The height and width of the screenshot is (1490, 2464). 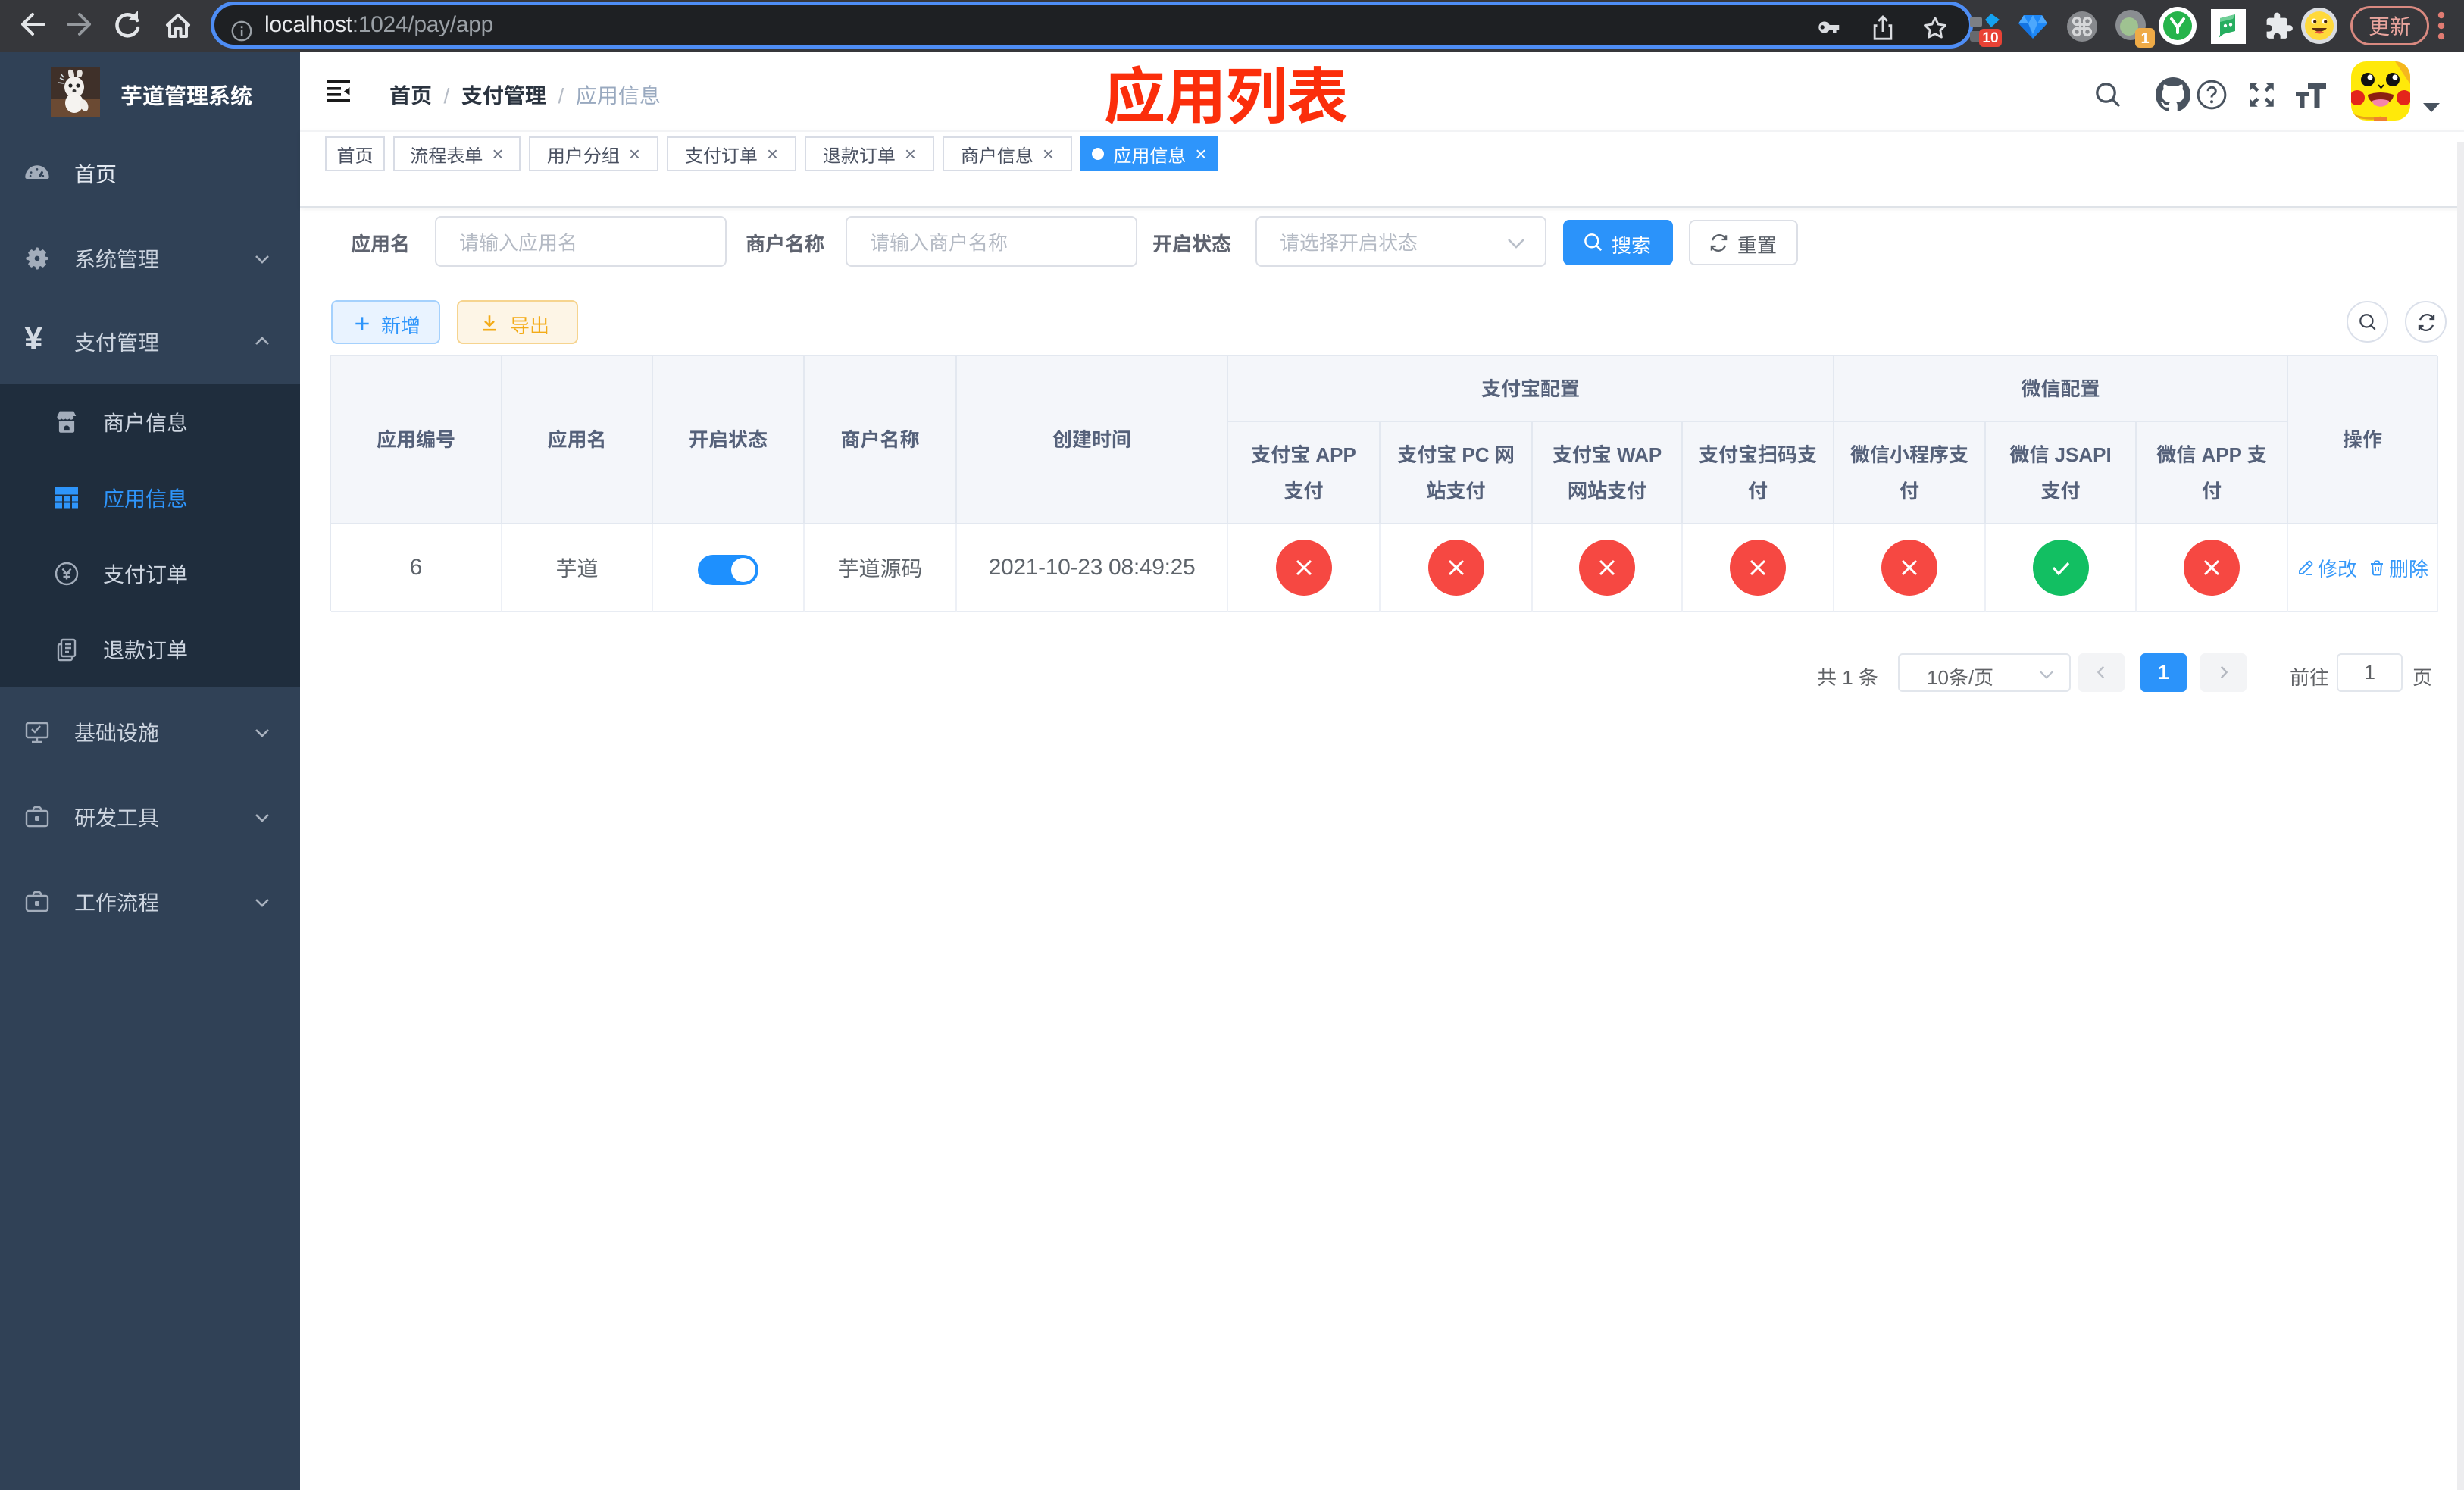 What do you see at coordinates (2144, 38) in the screenshot?
I see `svg-text: 1` at bounding box center [2144, 38].